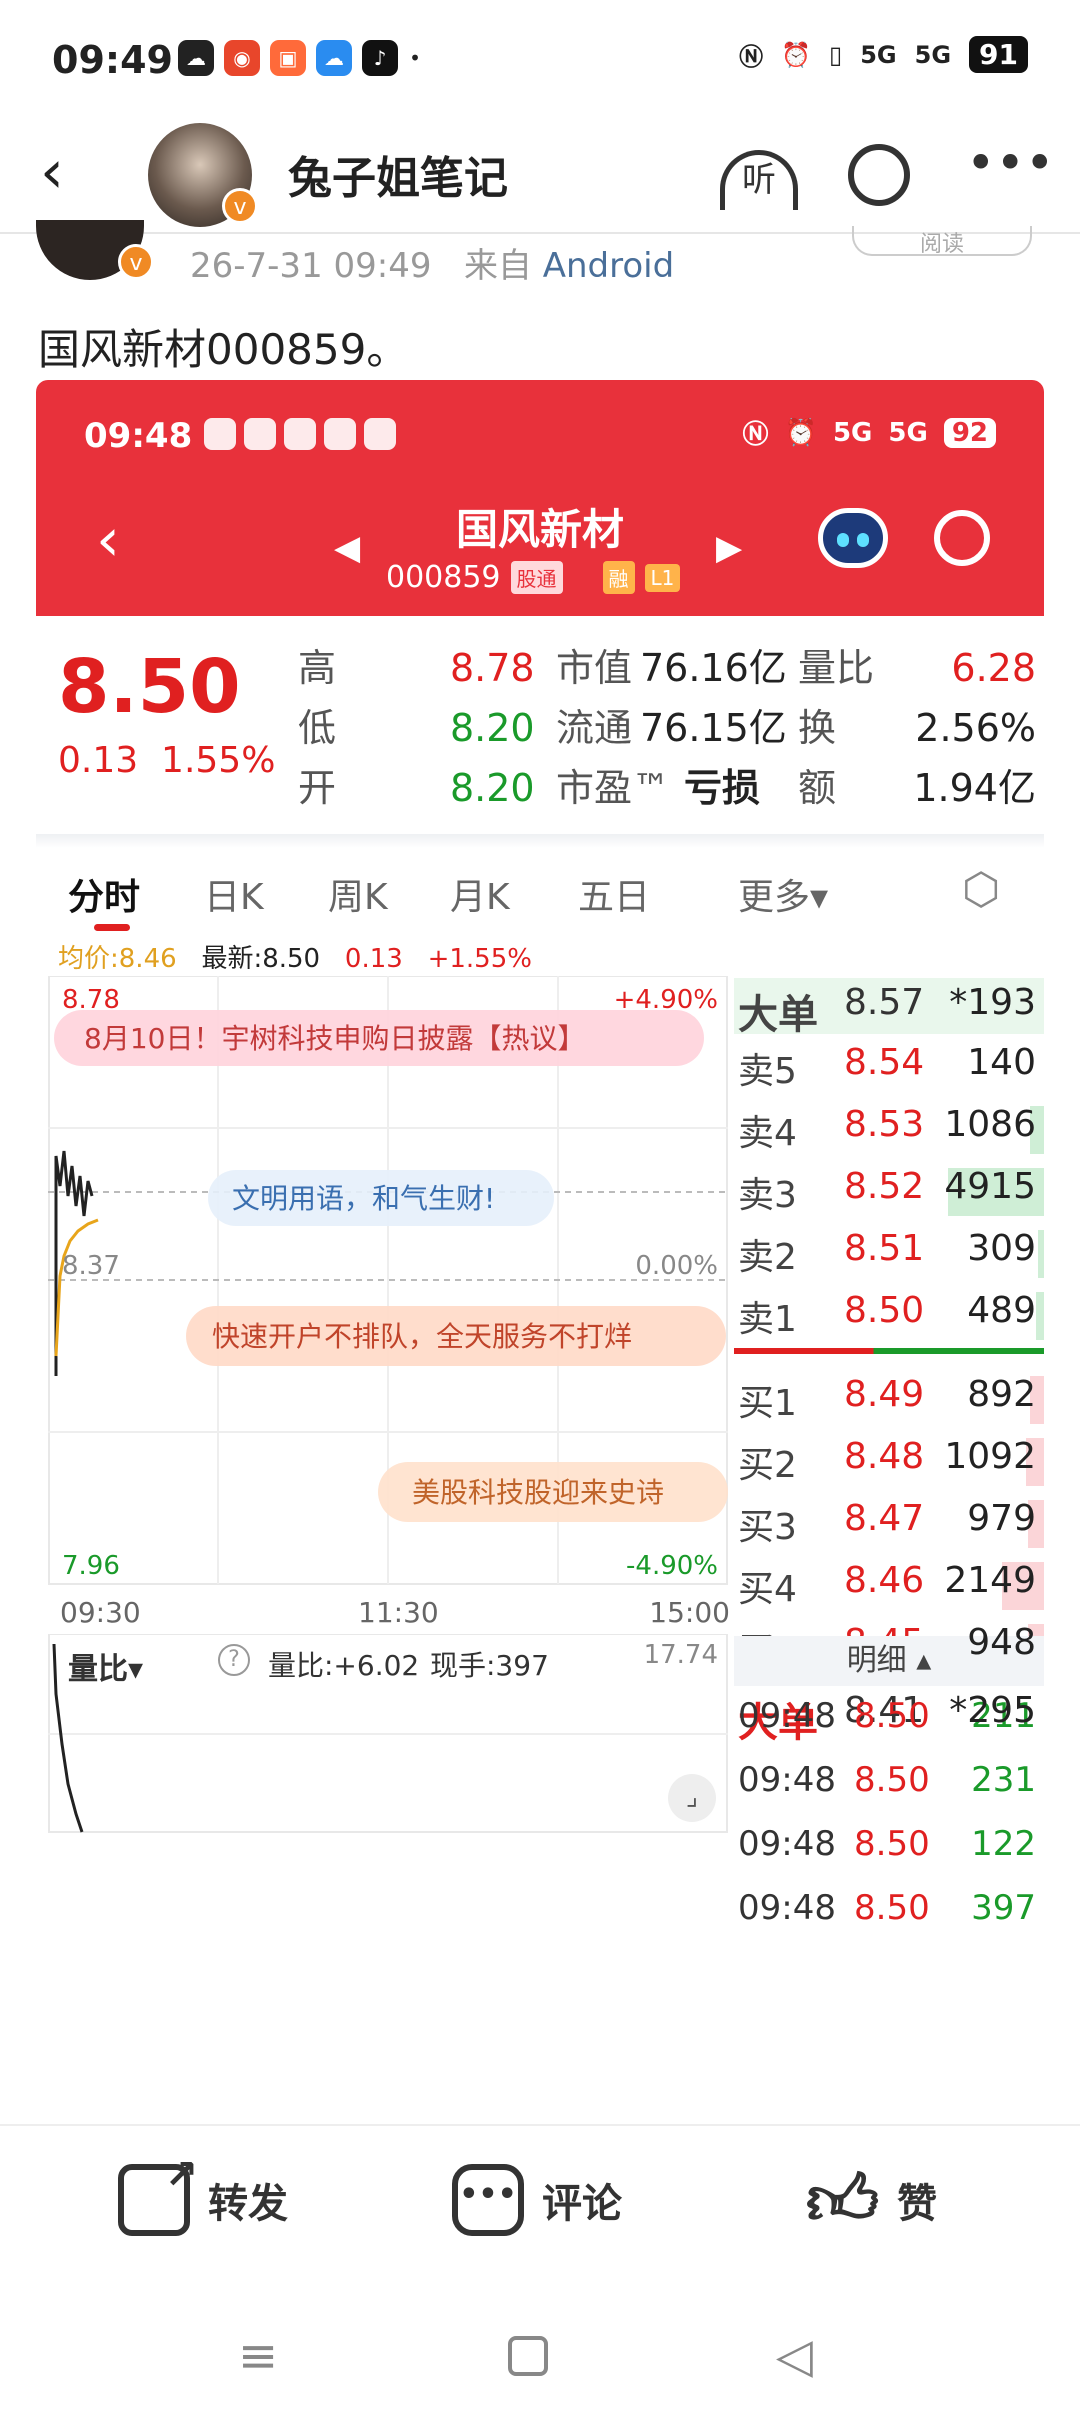  What do you see at coordinates (540, 895) in the screenshot?
I see `chart-tabs: 分时 日K 周K 月K 五日 更多▾ ⬡` at bounding box center [540, 895].